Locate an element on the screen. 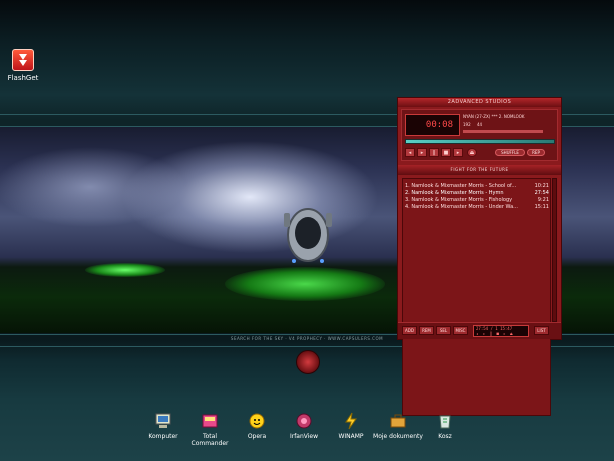 The width and height of the screenshot is (614, 461). desktop-icon-moje-dokumenty: Moje dokumenty is located at coordinates (398, 426).